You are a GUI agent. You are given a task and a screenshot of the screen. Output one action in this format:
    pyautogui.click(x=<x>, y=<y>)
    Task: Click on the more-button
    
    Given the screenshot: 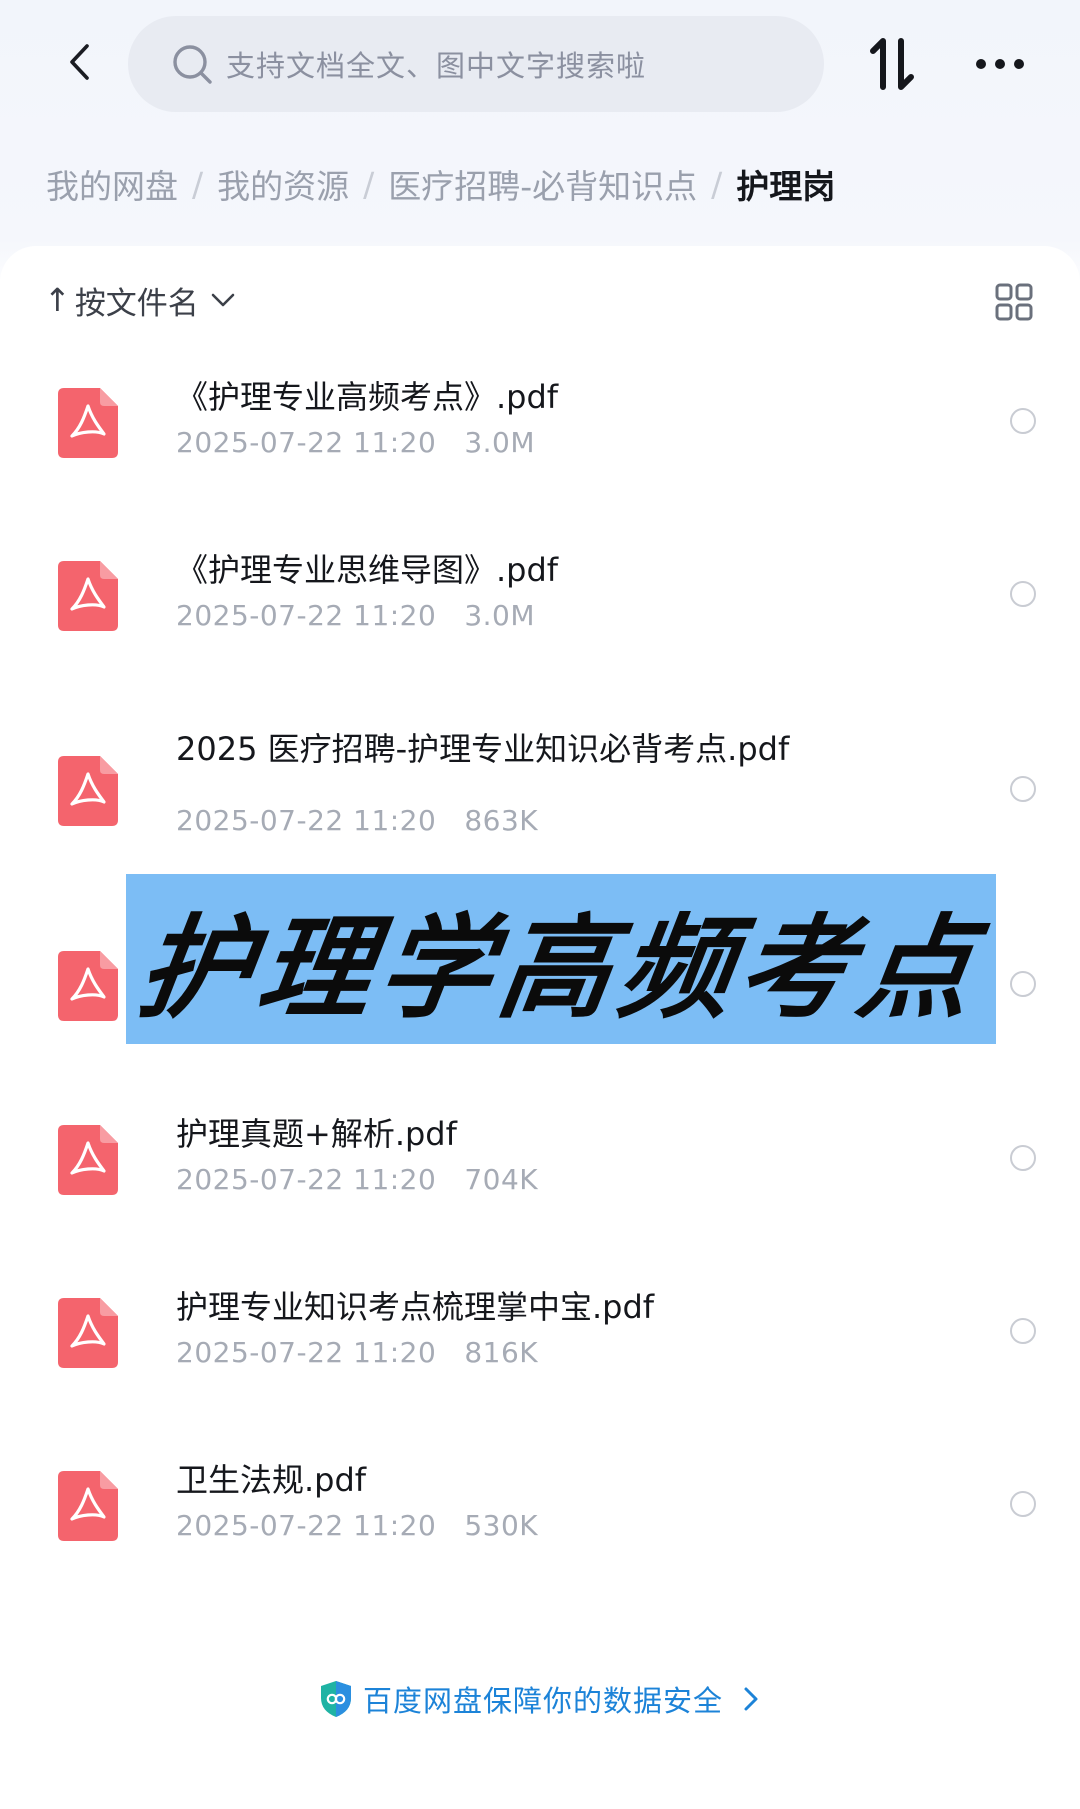 What is the action you would take?
    pyautogui.click(x=1000, y=64)
    